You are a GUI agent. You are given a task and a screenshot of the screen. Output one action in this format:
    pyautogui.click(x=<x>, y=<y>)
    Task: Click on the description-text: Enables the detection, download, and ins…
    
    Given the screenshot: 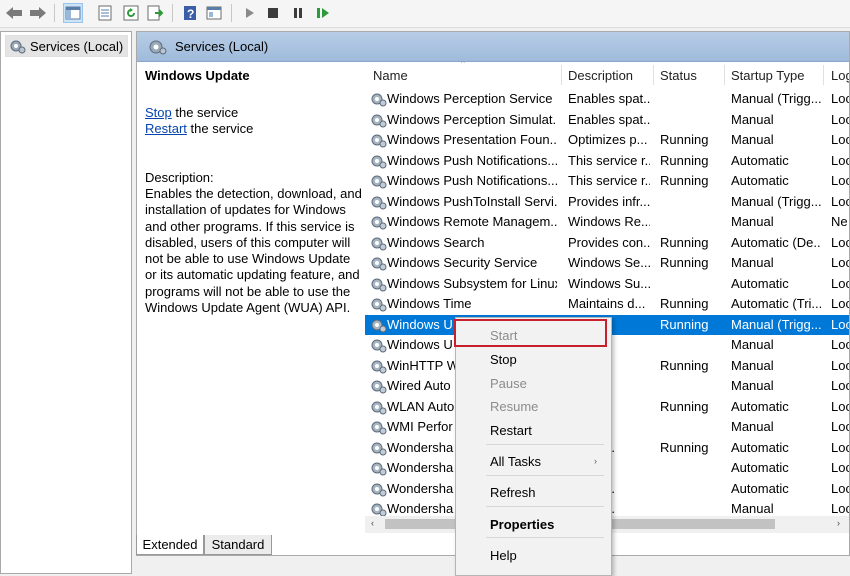 What is the action you would take?
    pyautogui.click(x=253, y=251)
    